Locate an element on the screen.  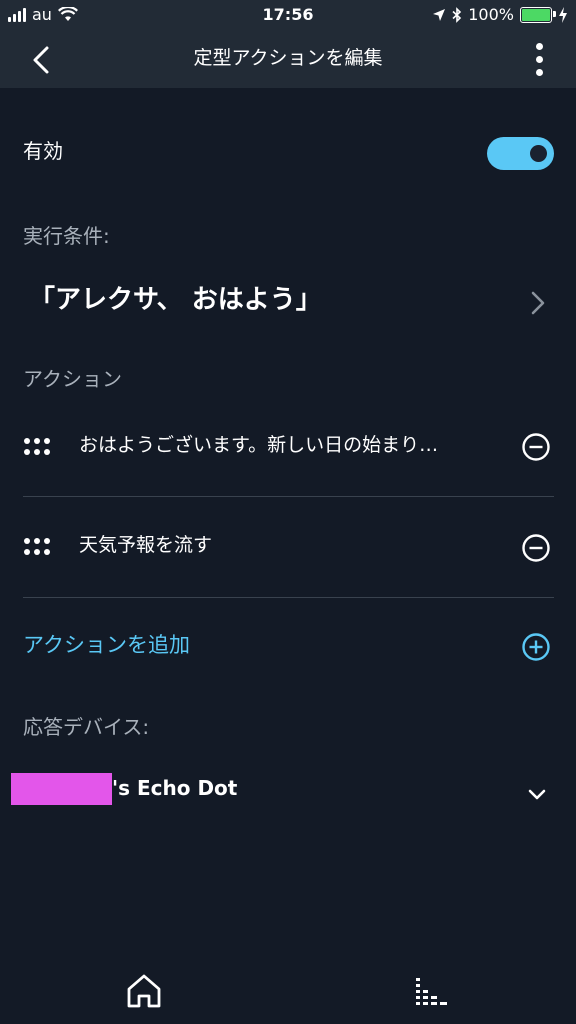
charging-icon is located at coordinates (563, 14).